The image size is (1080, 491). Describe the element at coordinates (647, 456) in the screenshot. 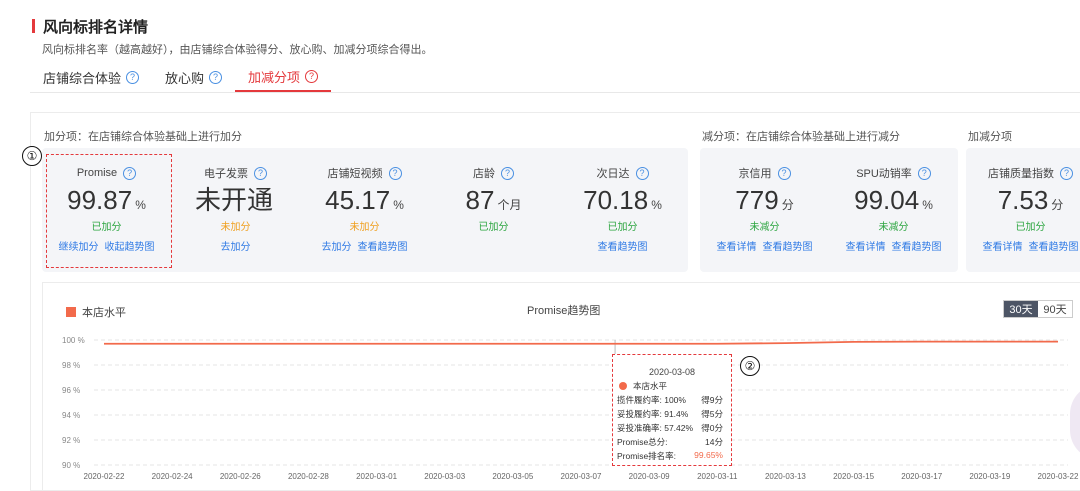

I see `tooltip-row-label: Promise排名率:` at that location.